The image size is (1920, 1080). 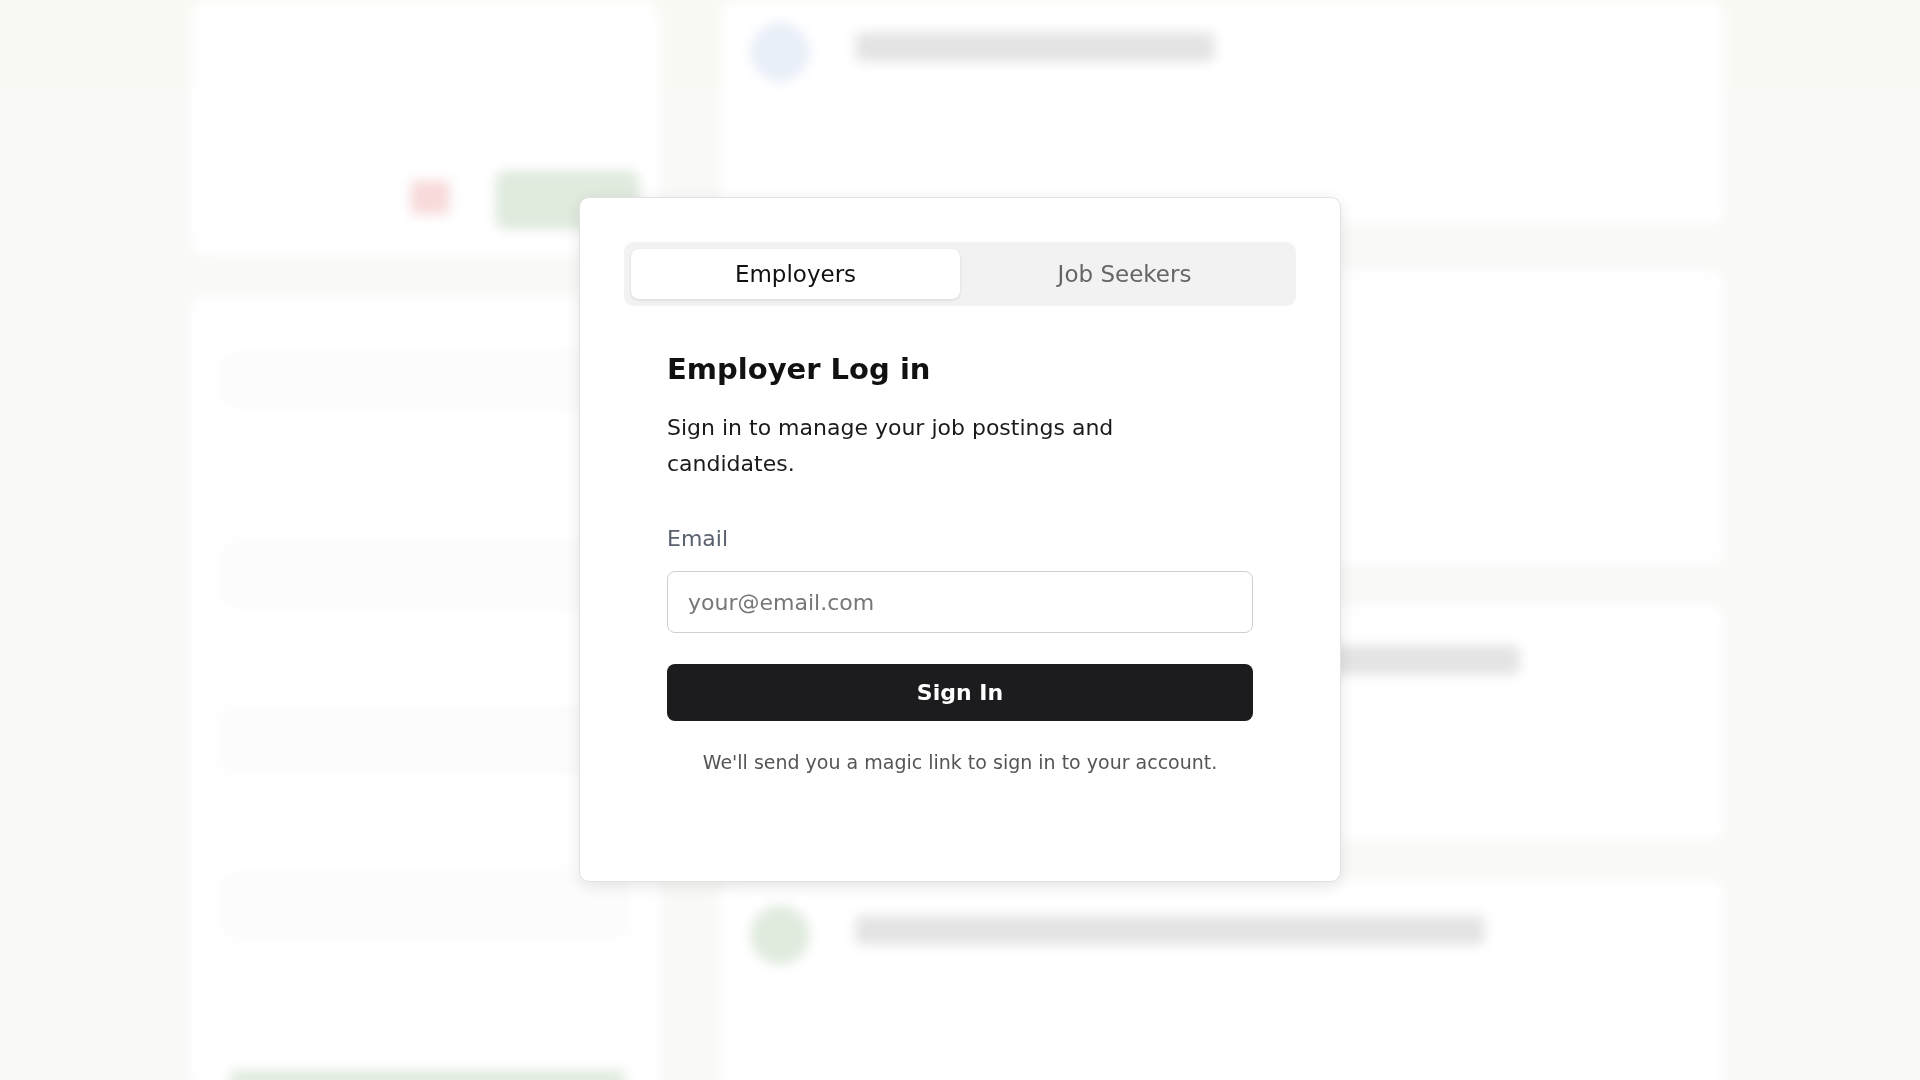 What do you see at coordinates (1124, 274) in the screenshot?
I see `role-tab: Job Seekers` at bounding box center [1124, 274].